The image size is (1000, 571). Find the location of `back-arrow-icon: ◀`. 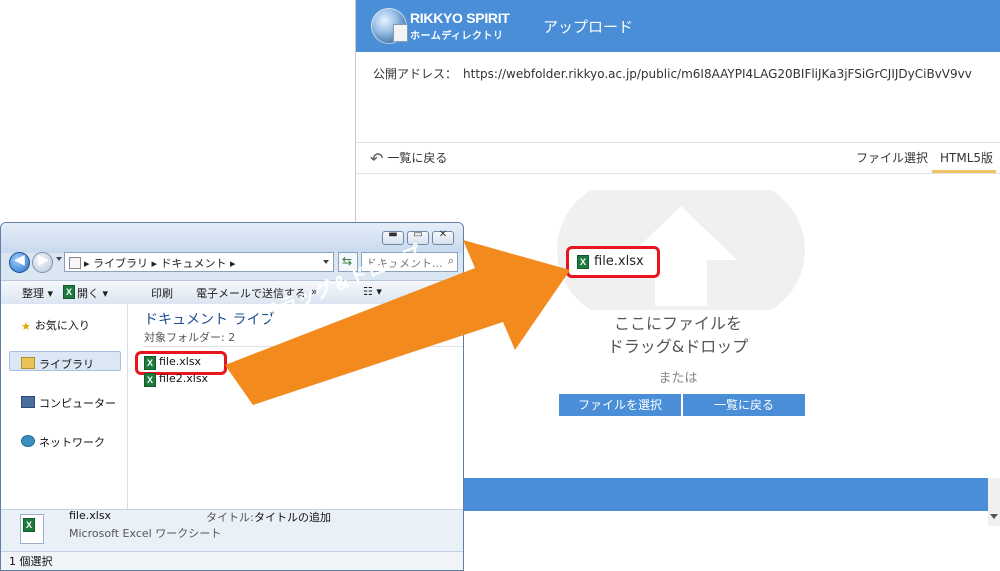

back-arrow-icon: ◀ is located at coordinates (19, 262).